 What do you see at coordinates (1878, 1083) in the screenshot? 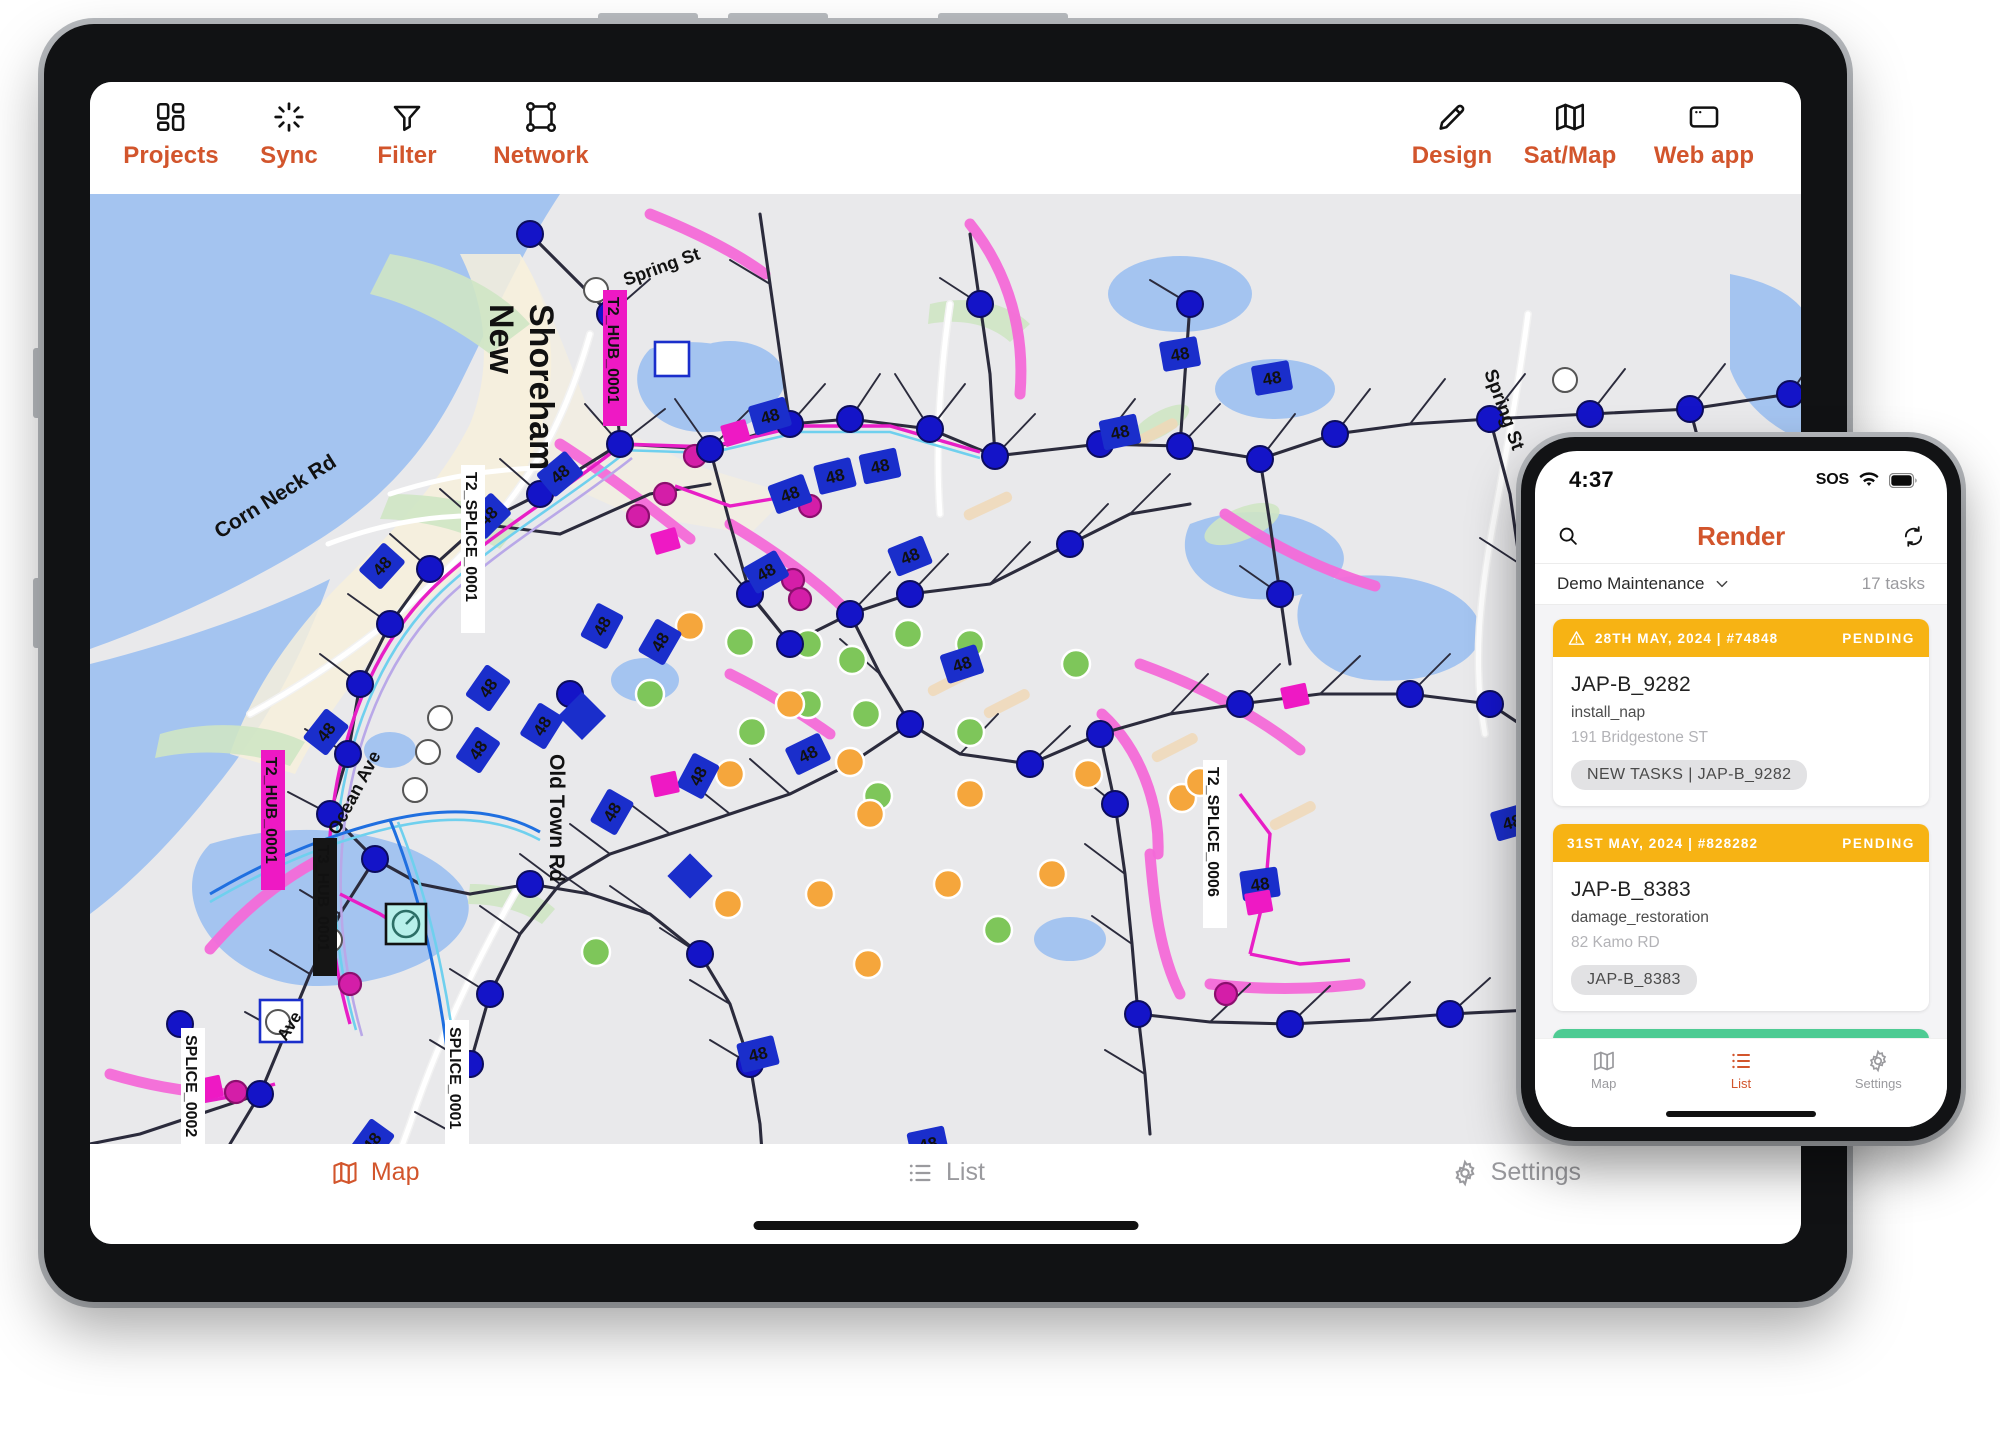
I see `phone-tab-label-settings: Settings` at bounding box center [1878, 1083].